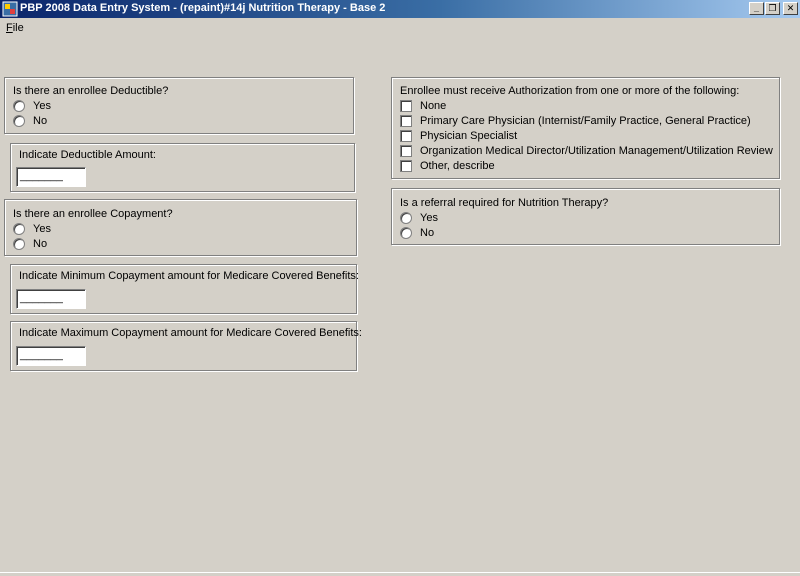 The image size is (800, 576). What do you see at coordinates (406, 166) in the screenshot?
I see `auth-other-checkbox` at bounding box center [406, 166].